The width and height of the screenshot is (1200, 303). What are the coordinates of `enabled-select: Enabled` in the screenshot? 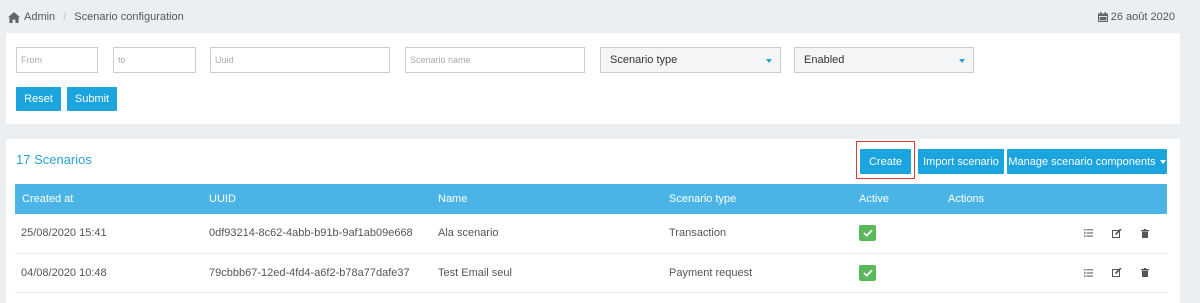 It's located at (884, 60).